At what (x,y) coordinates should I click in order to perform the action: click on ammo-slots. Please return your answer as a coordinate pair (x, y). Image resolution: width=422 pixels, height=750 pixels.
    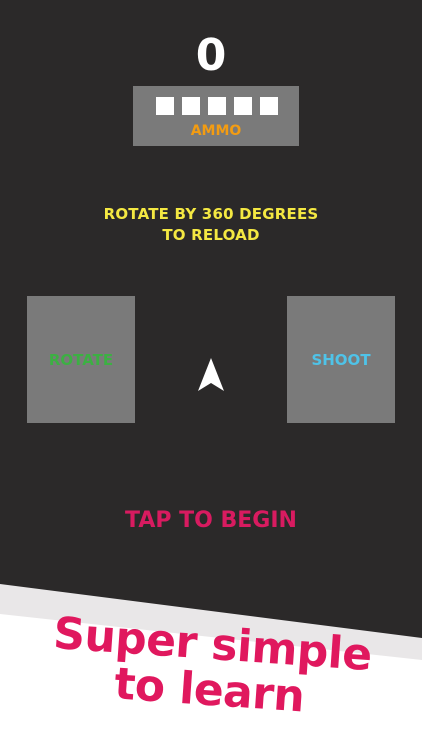
    Looking at the image, I should click on (217, 106).